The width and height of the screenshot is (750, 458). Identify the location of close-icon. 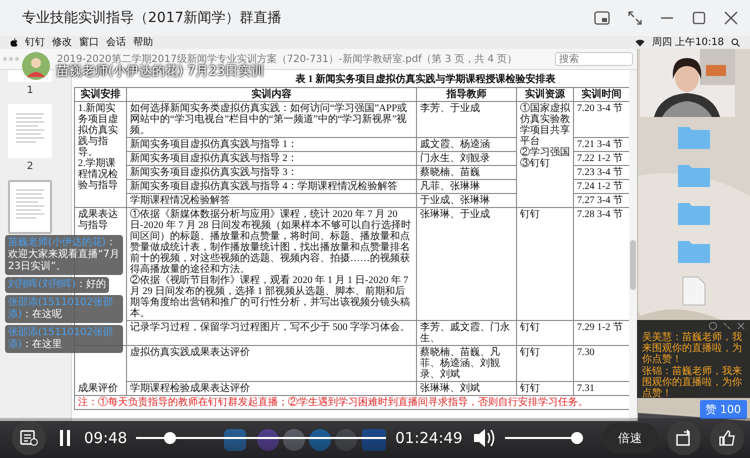
(731, 18).